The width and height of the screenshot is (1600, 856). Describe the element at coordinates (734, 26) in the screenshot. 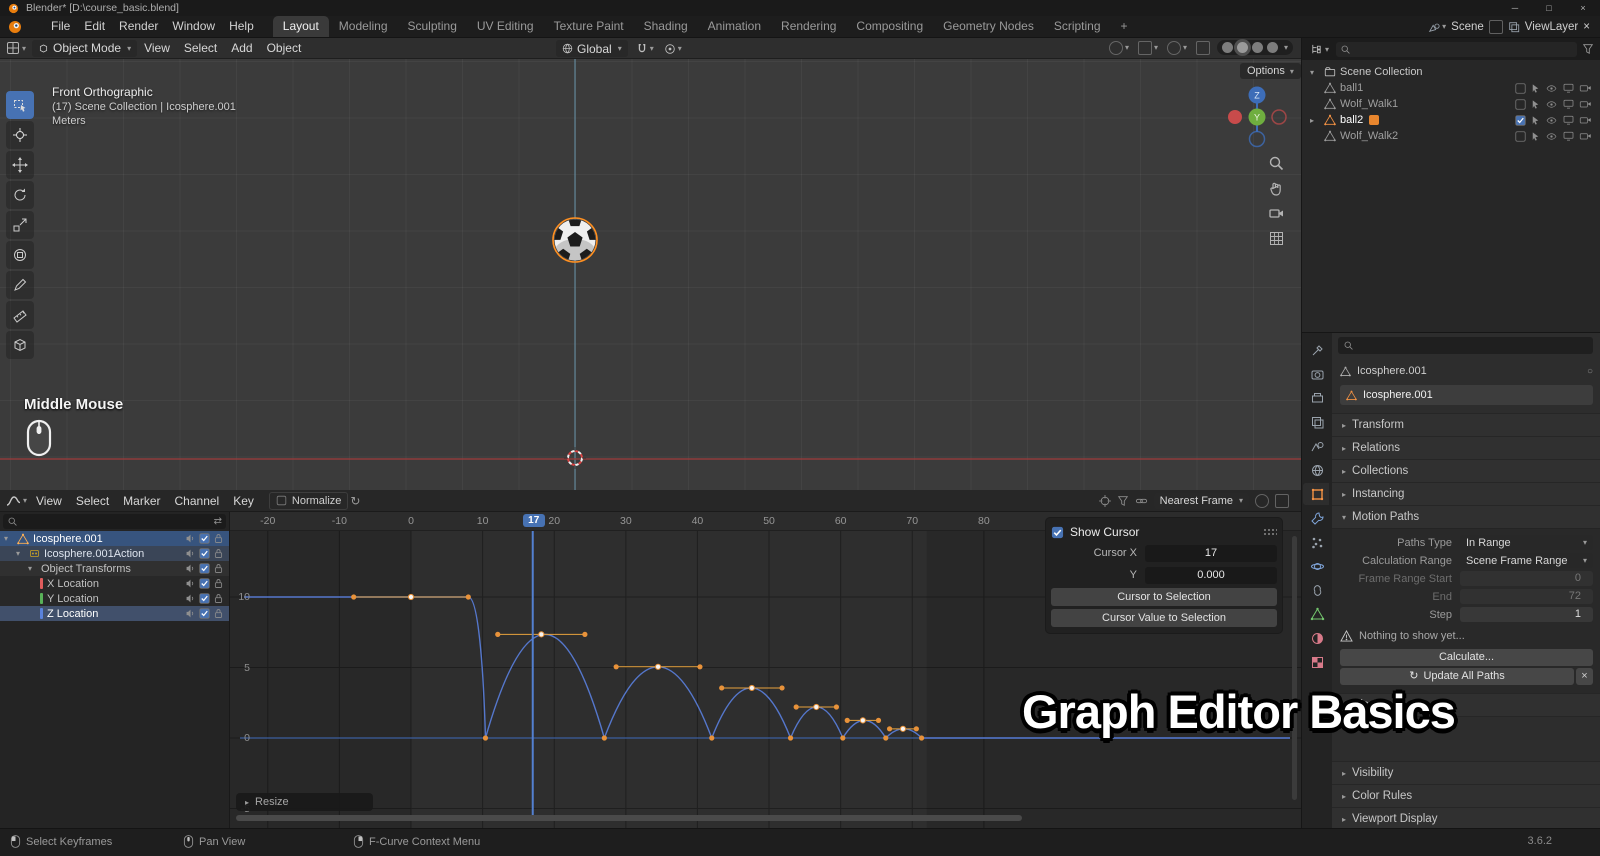

I see `workspace-tab-animation: Animation` at that location.